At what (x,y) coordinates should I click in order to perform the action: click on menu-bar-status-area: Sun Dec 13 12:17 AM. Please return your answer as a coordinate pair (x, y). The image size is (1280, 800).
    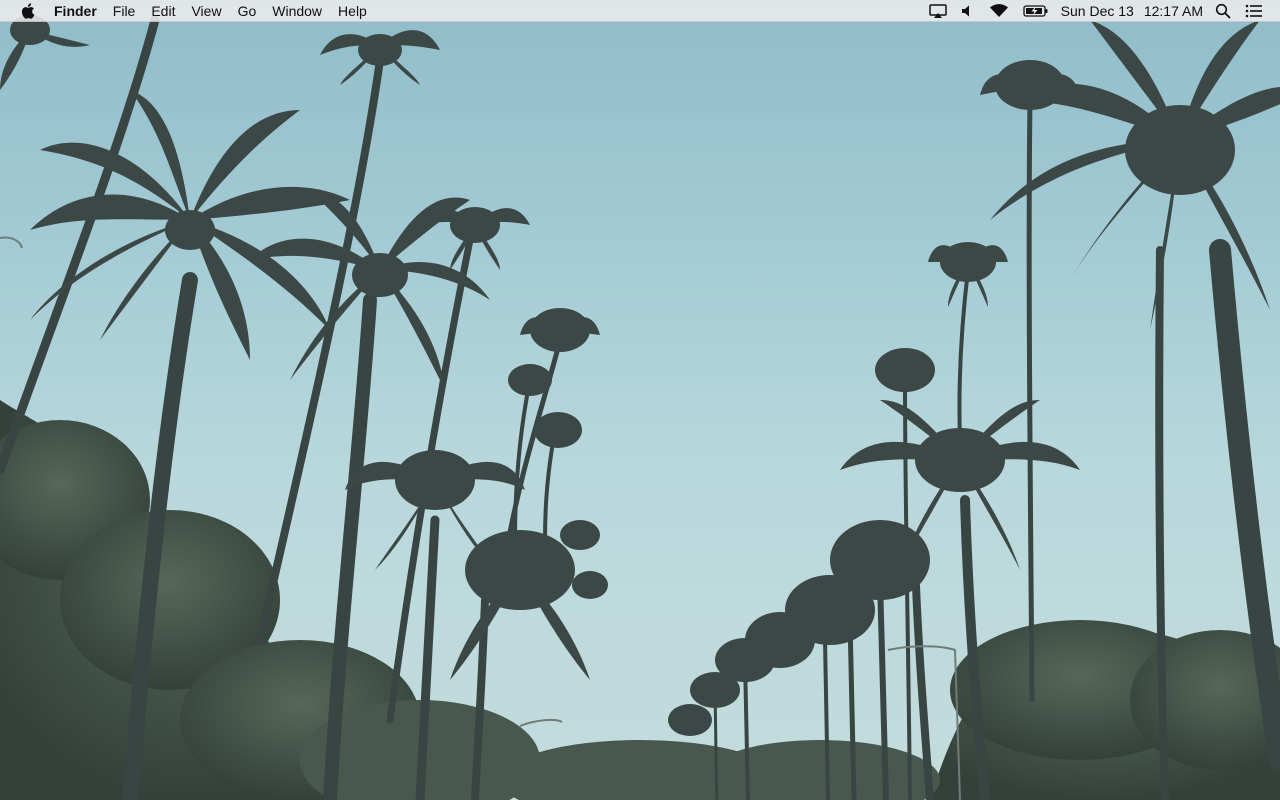
    Looking at the image, I should click on (1101, 11).